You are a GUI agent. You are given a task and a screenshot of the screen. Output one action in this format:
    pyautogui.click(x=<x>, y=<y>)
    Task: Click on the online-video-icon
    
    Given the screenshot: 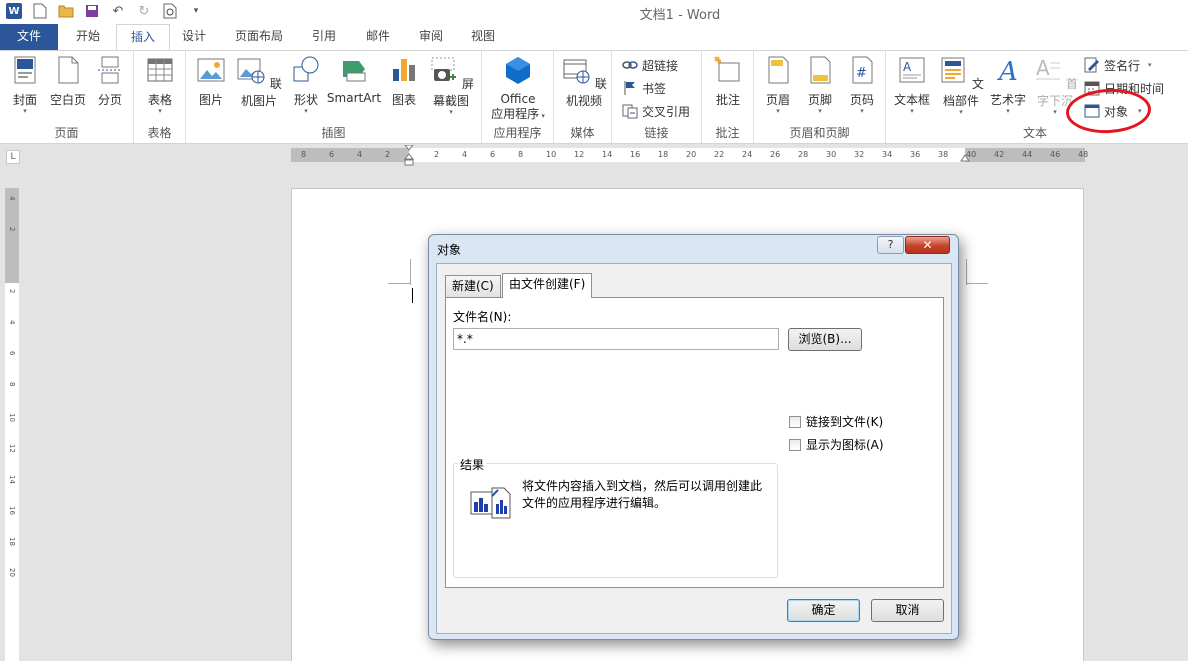 What is the action you would take?
    pyautogui.click(x=576, y=71)
    